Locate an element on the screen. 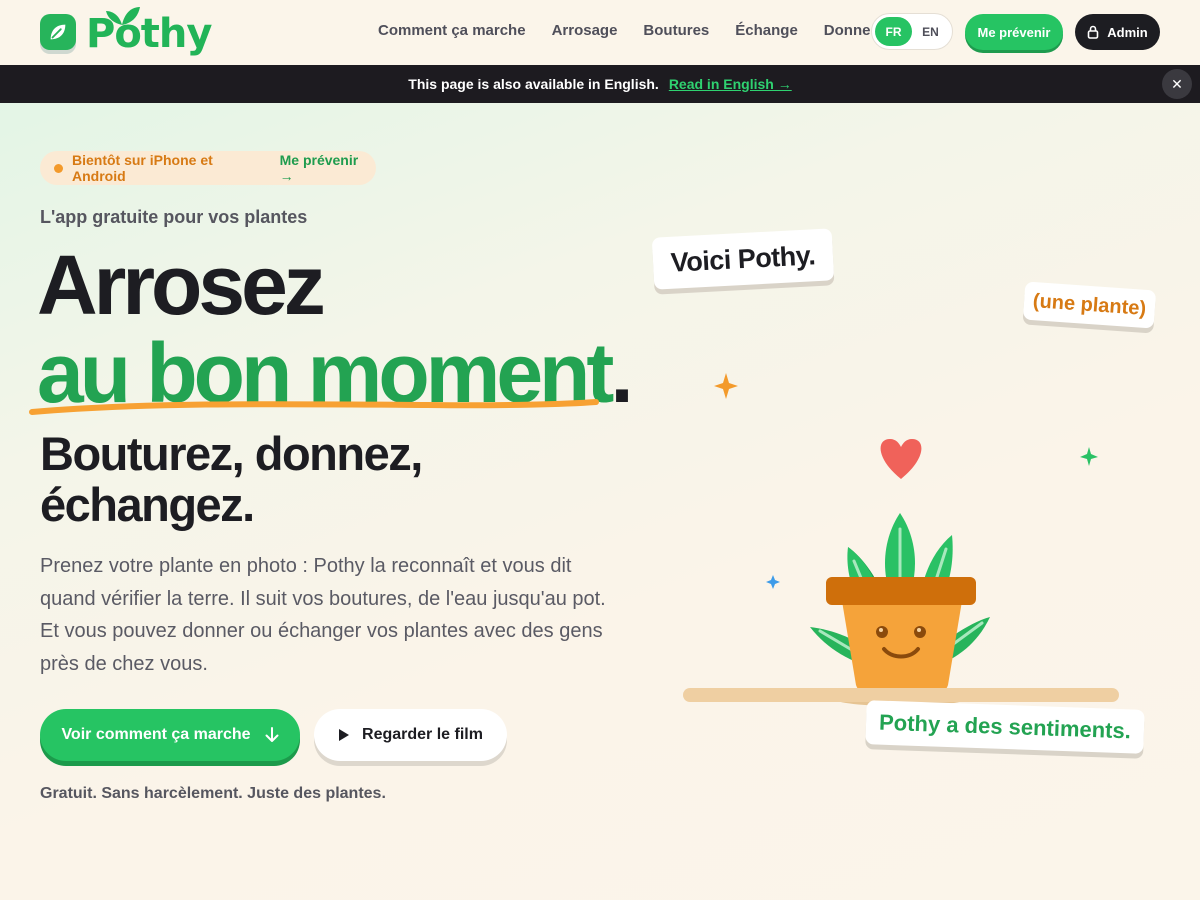 The width and height of the screenshot is (1200, 900). sprout-icon is located at coordinates (123, 16).